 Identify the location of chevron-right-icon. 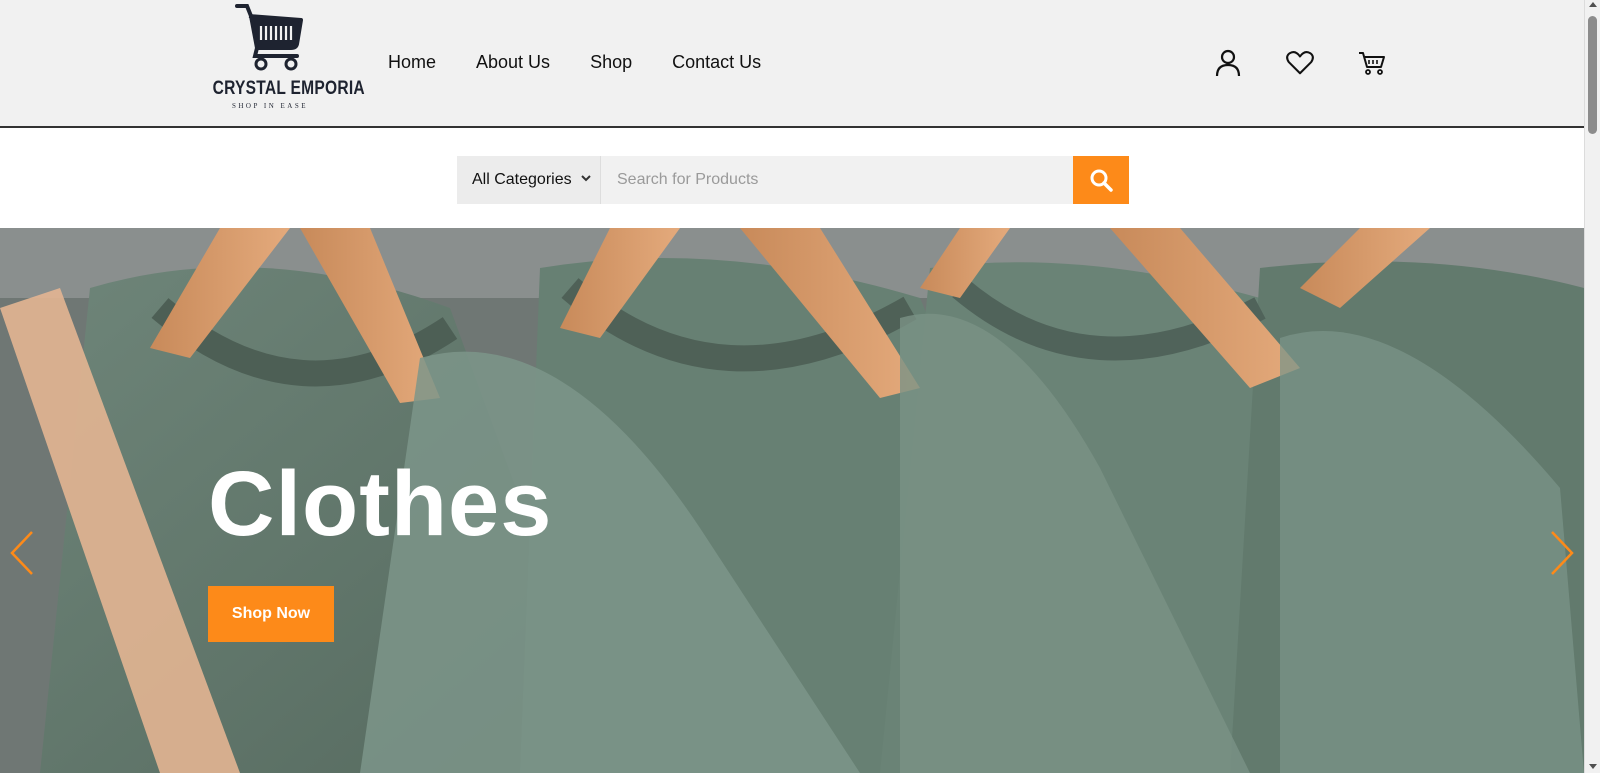
(1561, 553).